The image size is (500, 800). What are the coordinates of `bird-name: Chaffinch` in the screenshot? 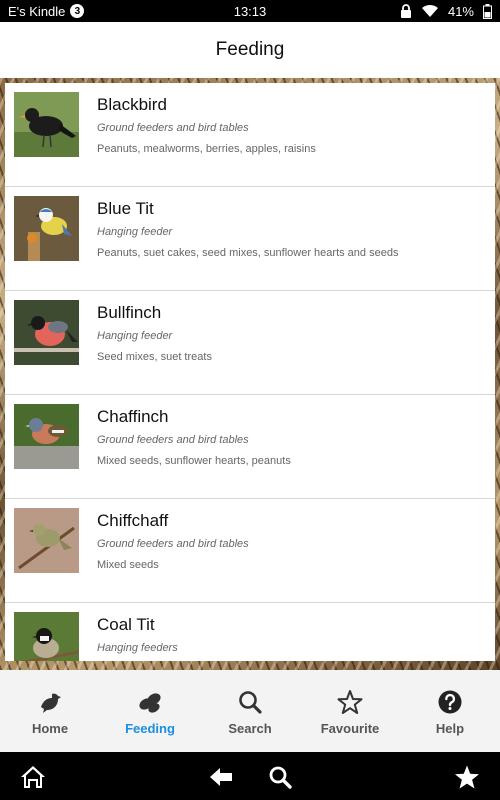 It's located at (133, 416).